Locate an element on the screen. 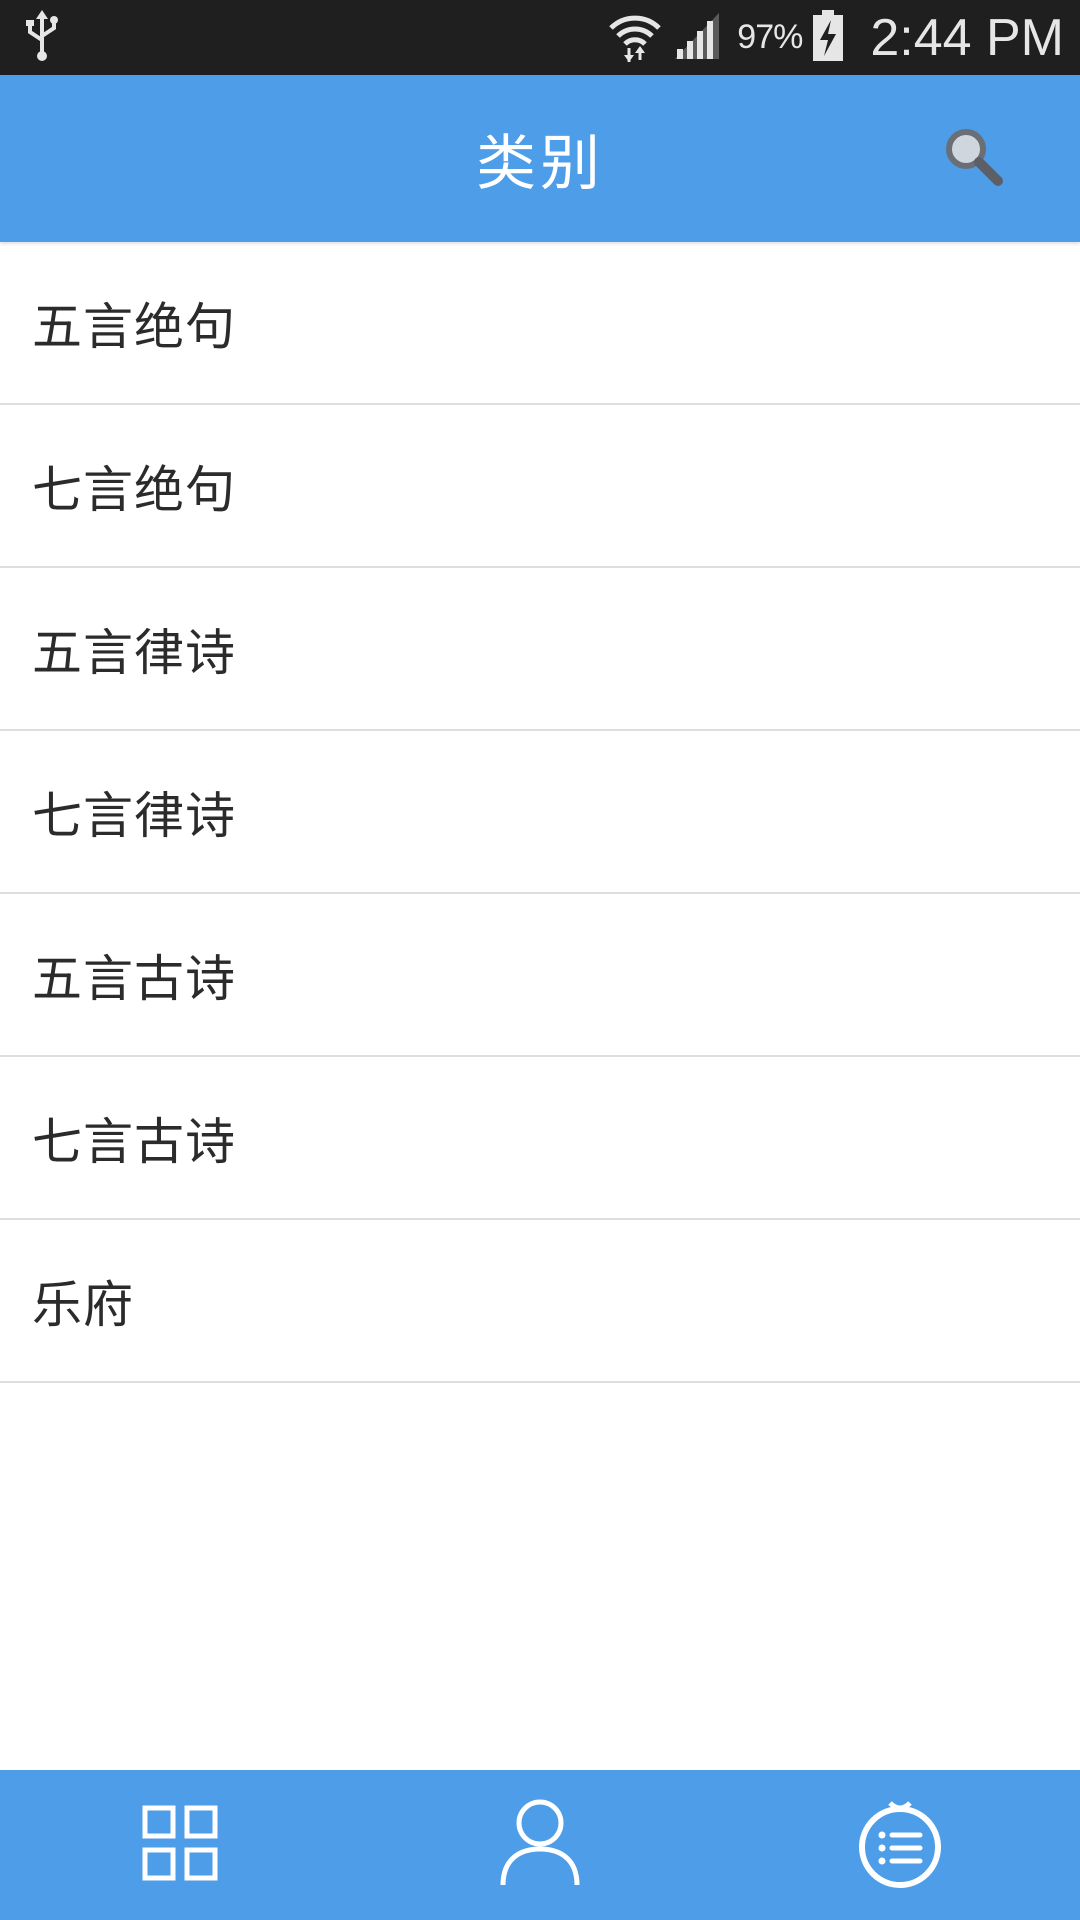 This screenshot has height=1920, width=1080. nav-item-user is located at coordinates (540, 1845).